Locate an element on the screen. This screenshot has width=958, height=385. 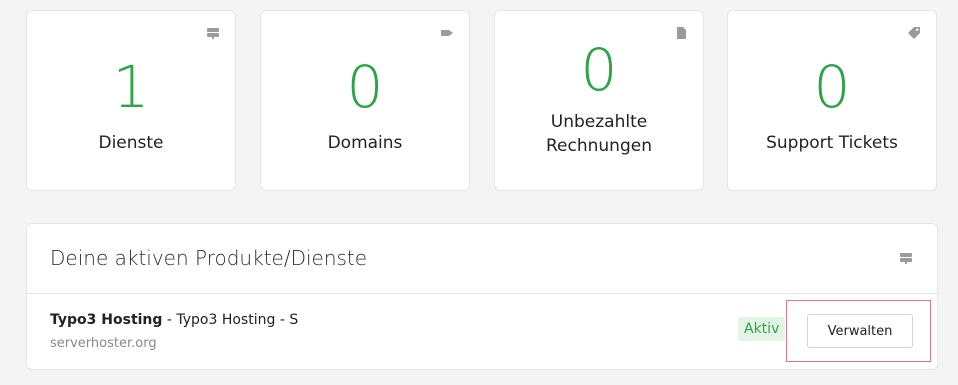
support-tickets-label: Support Tickets is located at coordinates (832, 142).